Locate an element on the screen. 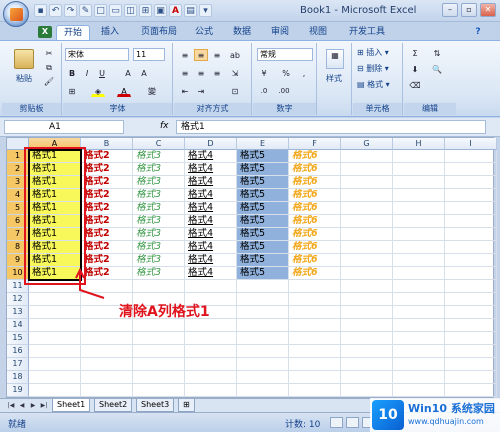  cell-i1 is located at coordinates (471, 156).